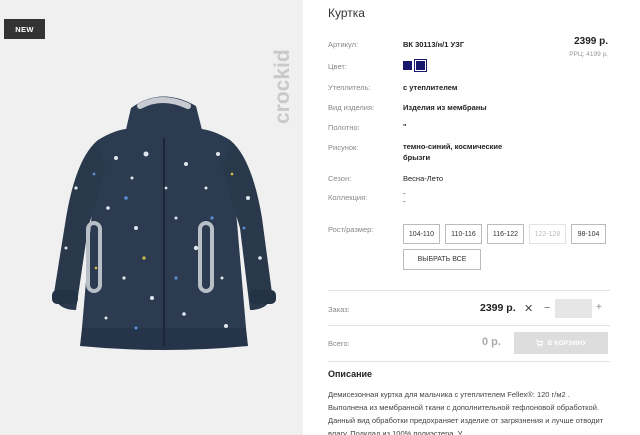  I want to click on color-label: Цвет:, so click(337, 66).